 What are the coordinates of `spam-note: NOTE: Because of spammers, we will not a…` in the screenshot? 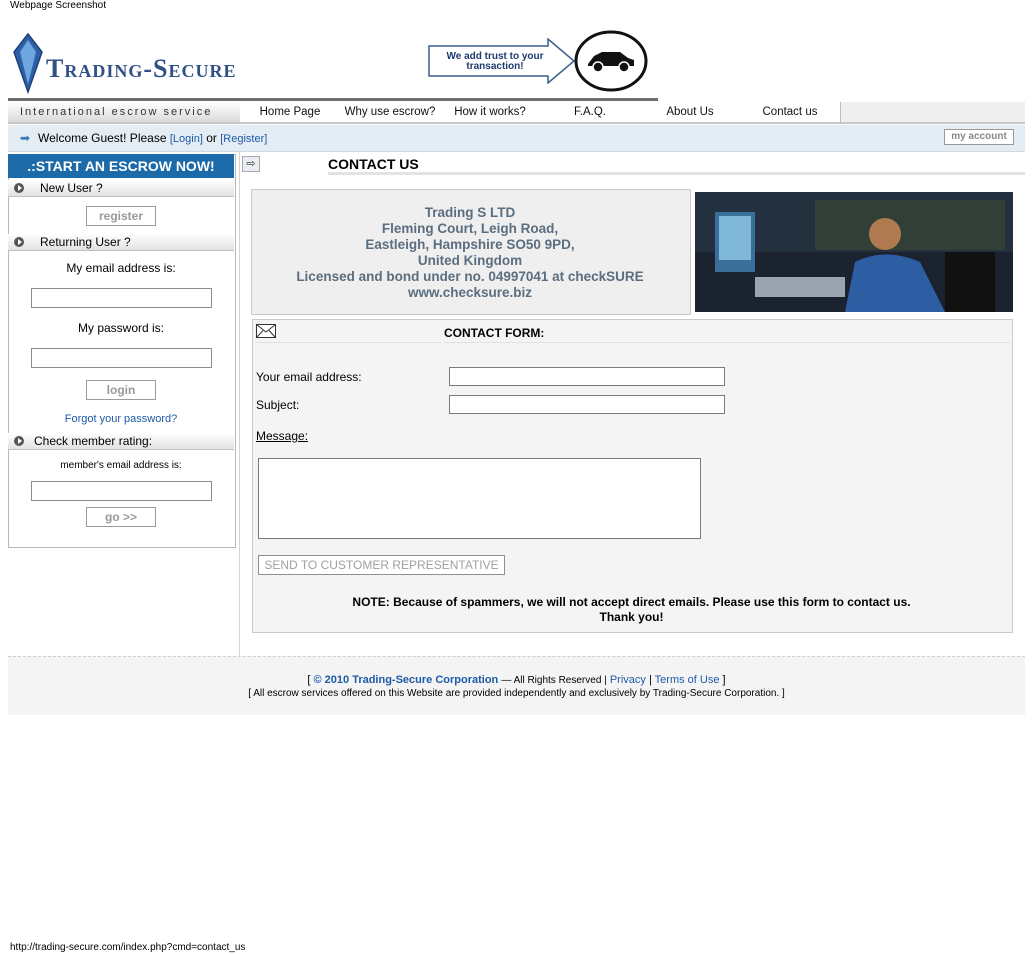 It's located at (631, 602).